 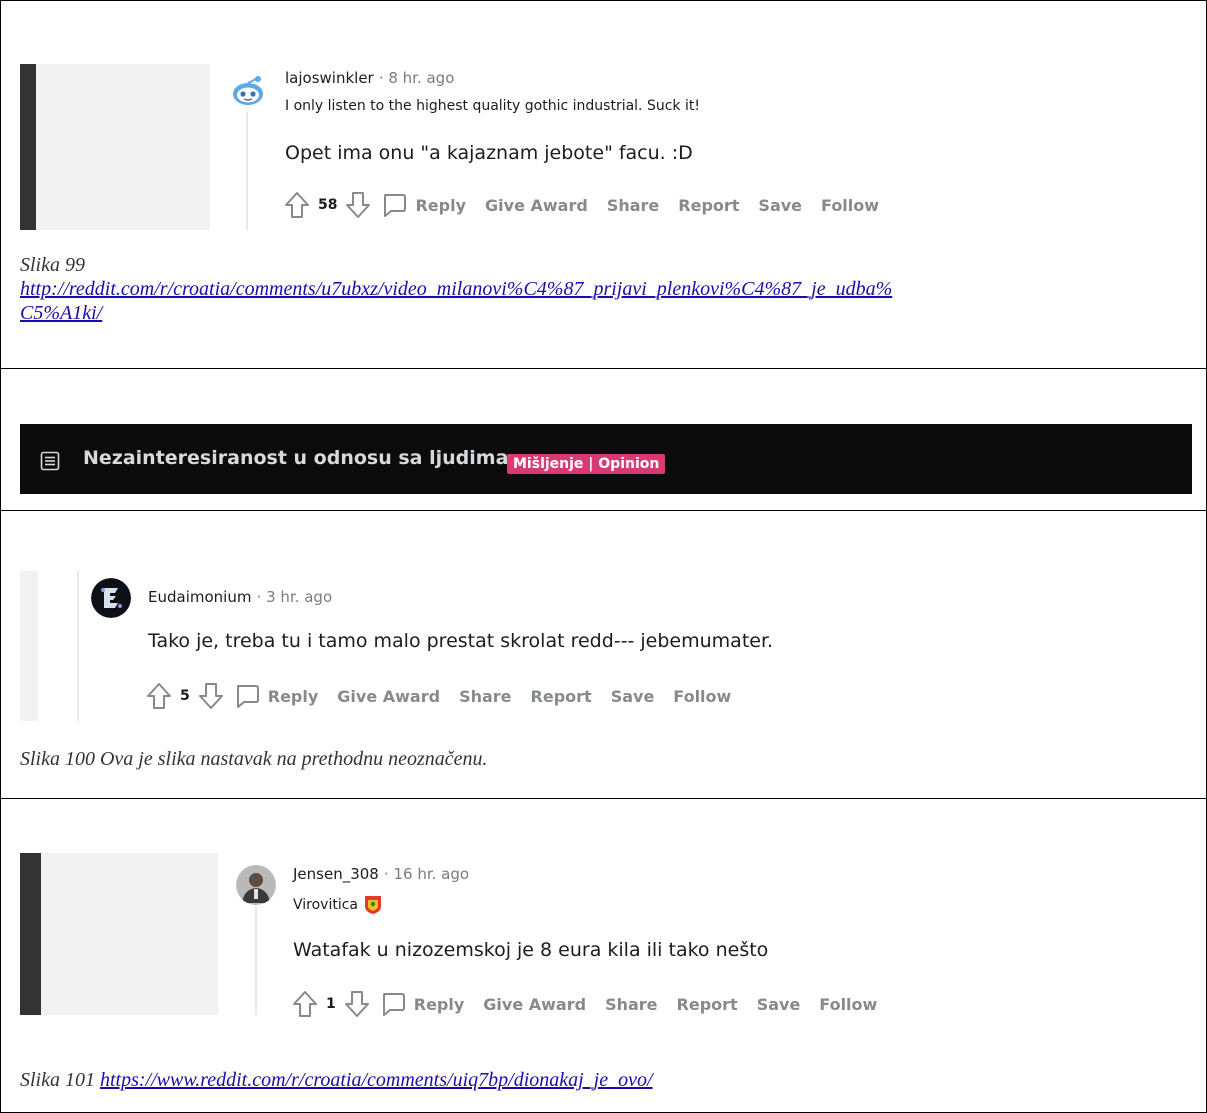 I want to click on comment-timestamp: · 16 hr. ago, so click(x=426, y=874).